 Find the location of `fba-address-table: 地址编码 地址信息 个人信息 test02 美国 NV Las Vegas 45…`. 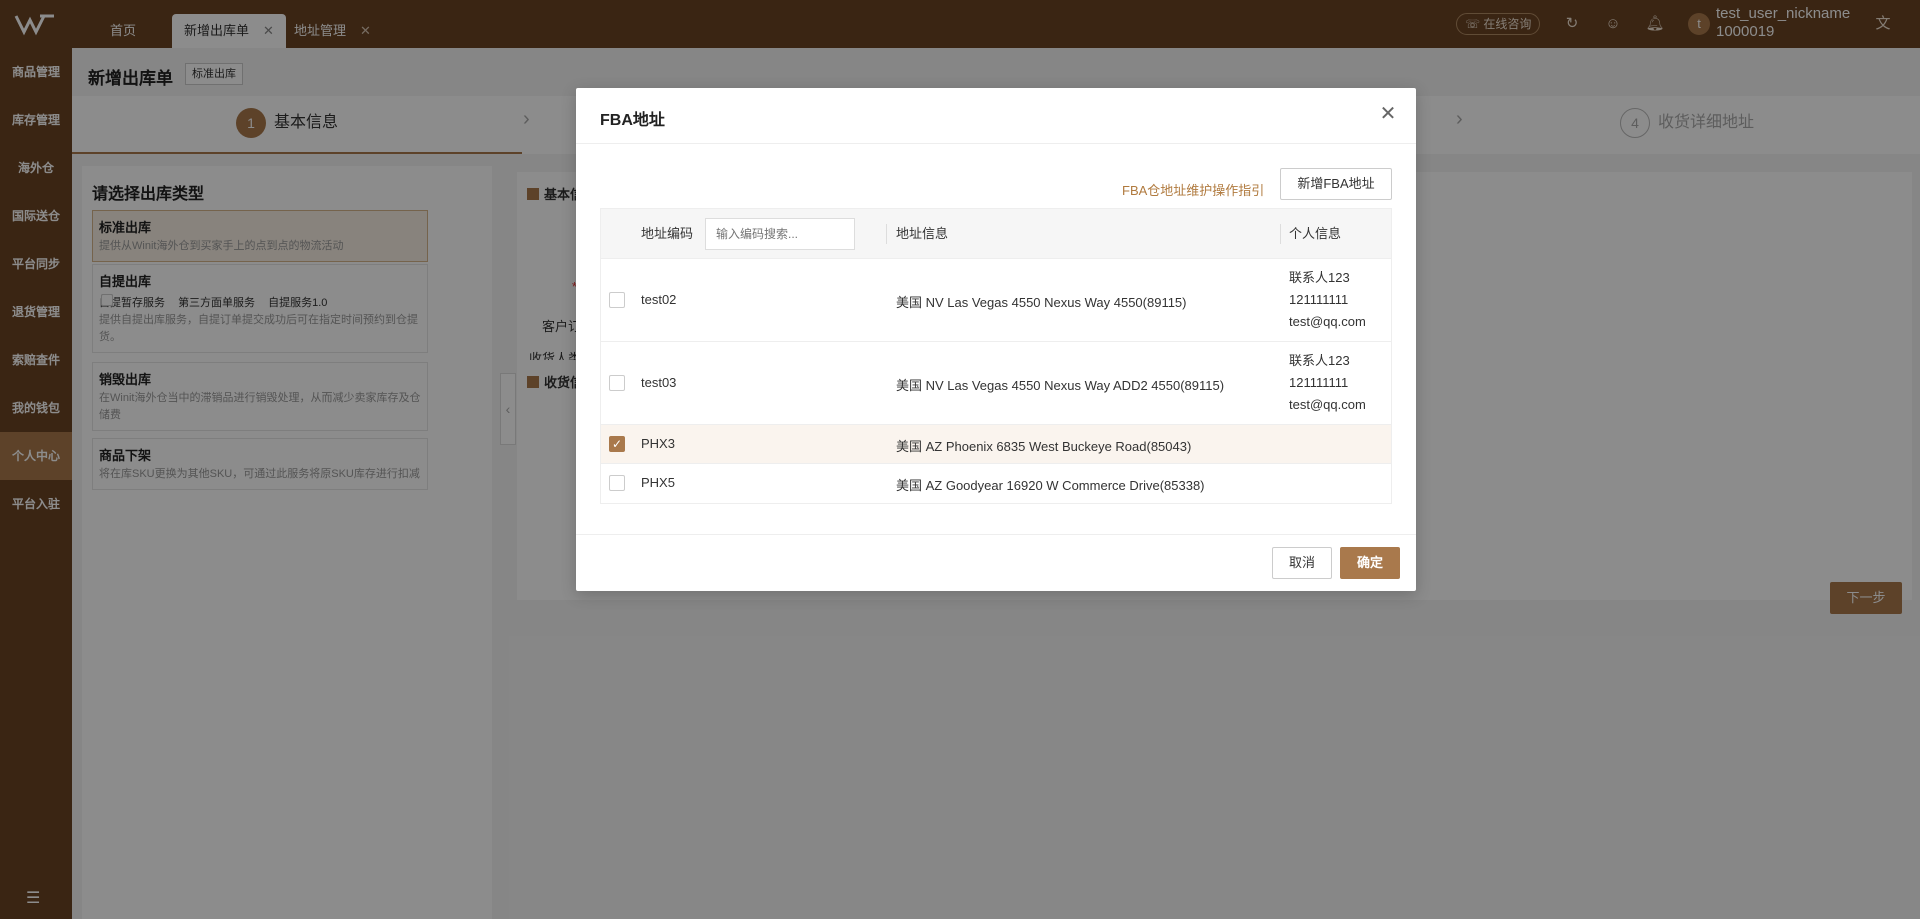

fba-address-table: 地址编码 地址信息 个人信息 test02 美国 NV Las Vegas 45… is located at coordinates (996, 356).